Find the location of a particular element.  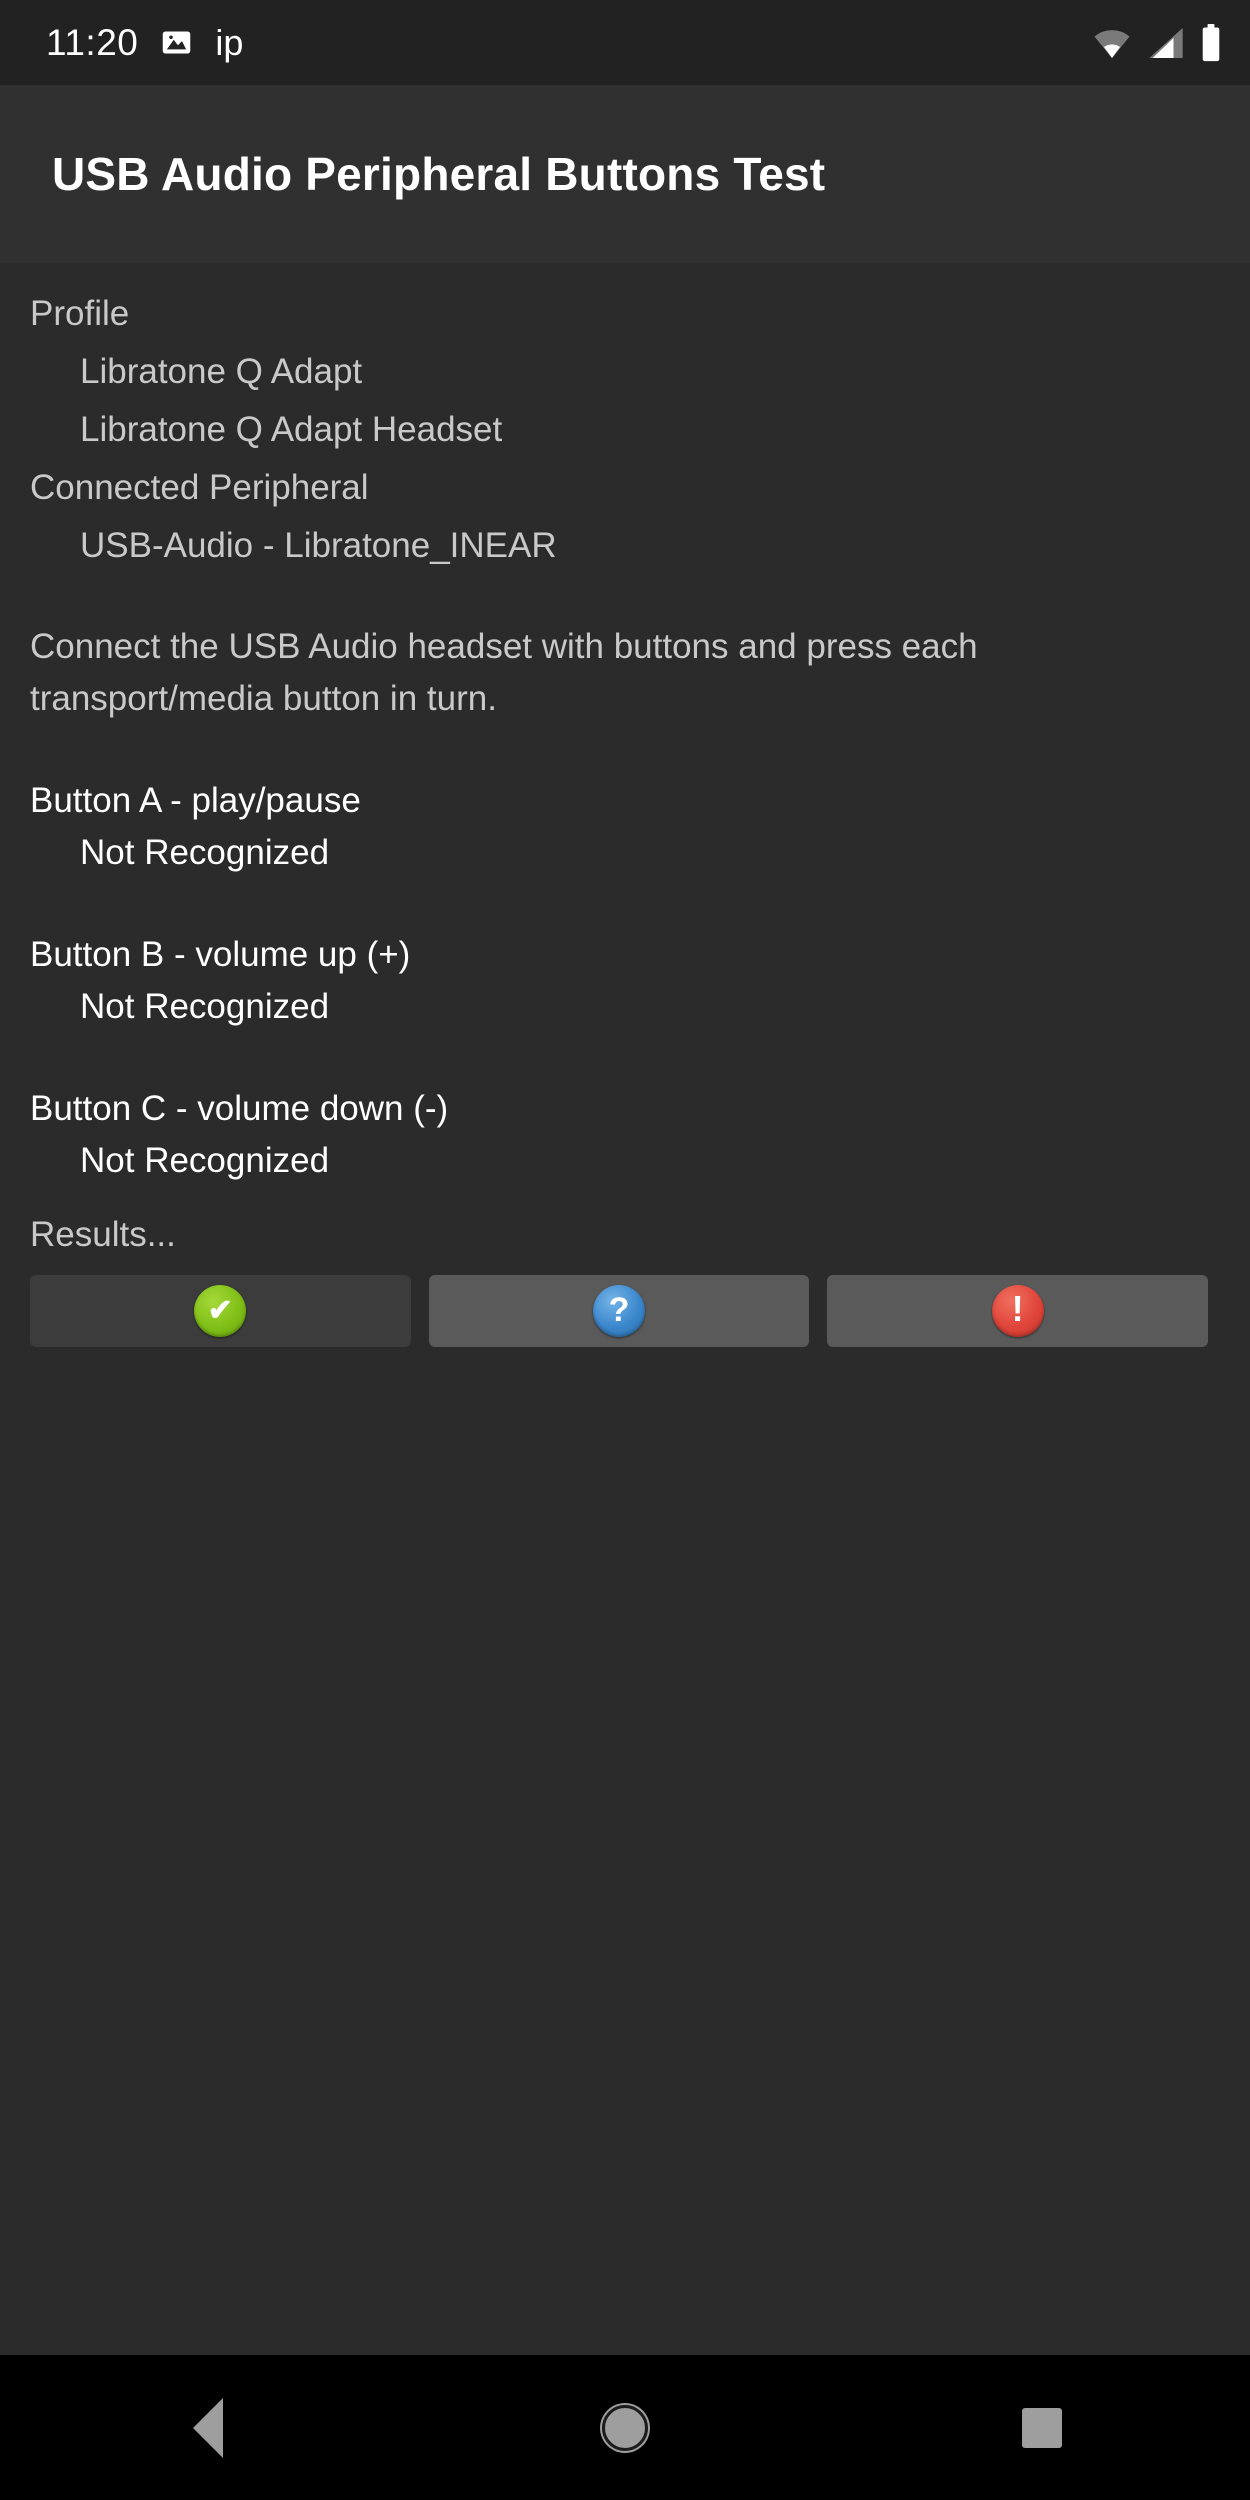

home-circle-icon is located at coordinates (624, 2427).